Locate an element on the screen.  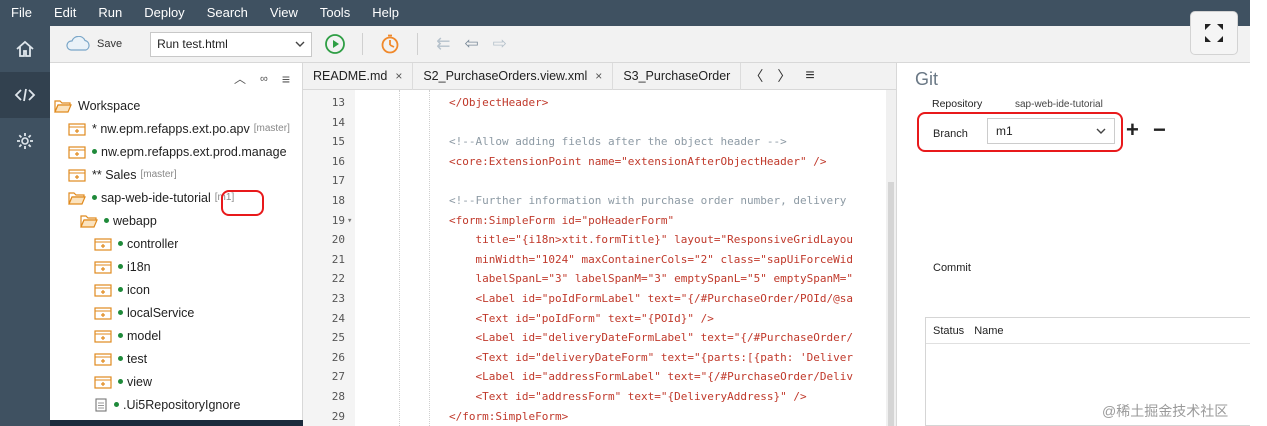
tree-item-label: nw.epm.refapps.ext.prod.manage is located at coordinates (194, 151).